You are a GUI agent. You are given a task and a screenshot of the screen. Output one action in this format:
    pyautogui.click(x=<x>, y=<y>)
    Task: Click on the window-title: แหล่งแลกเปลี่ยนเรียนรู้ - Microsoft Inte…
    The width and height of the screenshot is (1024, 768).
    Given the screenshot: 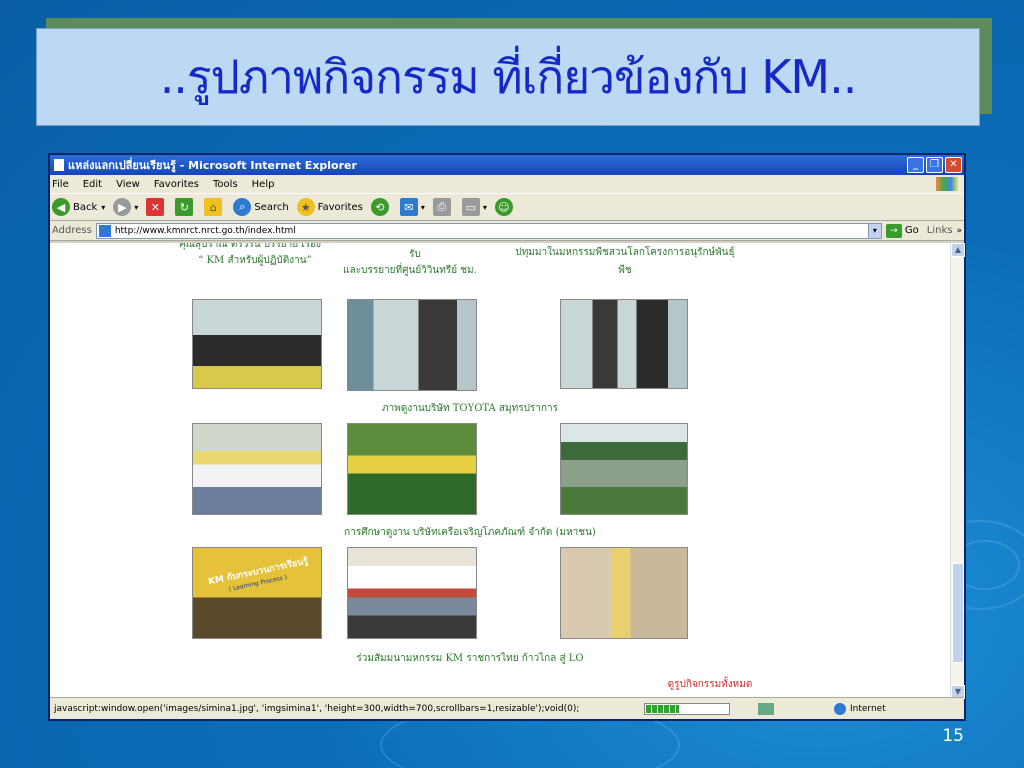 What is the action you would take?
    pyautogui.click(x=212, y=165)
    